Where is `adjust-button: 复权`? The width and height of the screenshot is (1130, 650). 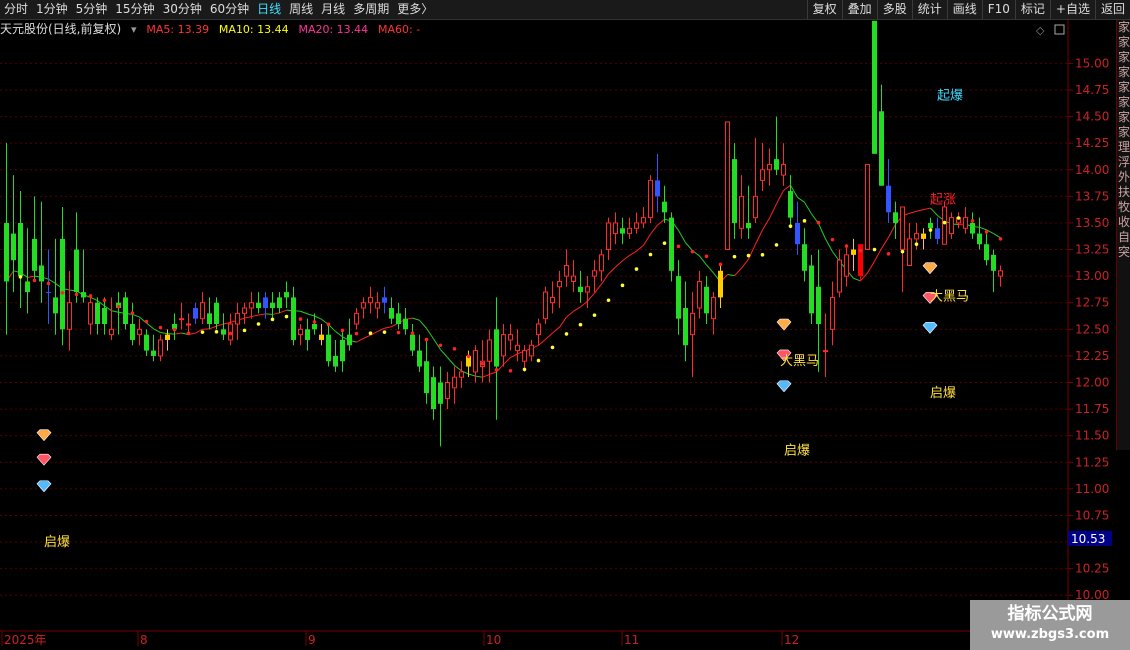
adjust-button: 复权 is located at coordinates (824, 9).